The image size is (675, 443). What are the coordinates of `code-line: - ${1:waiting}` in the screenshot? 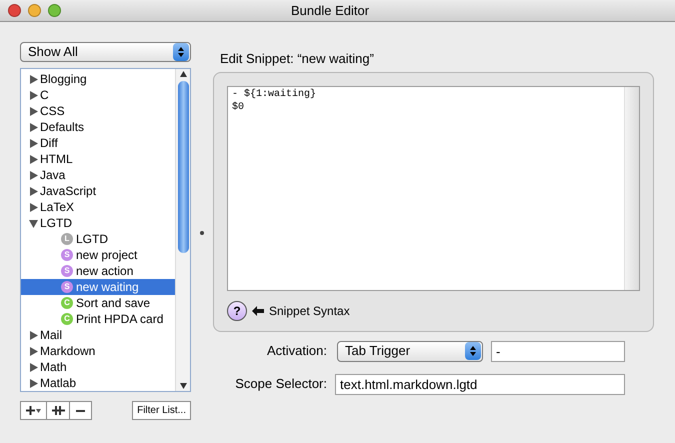 It's located at (275, 94).